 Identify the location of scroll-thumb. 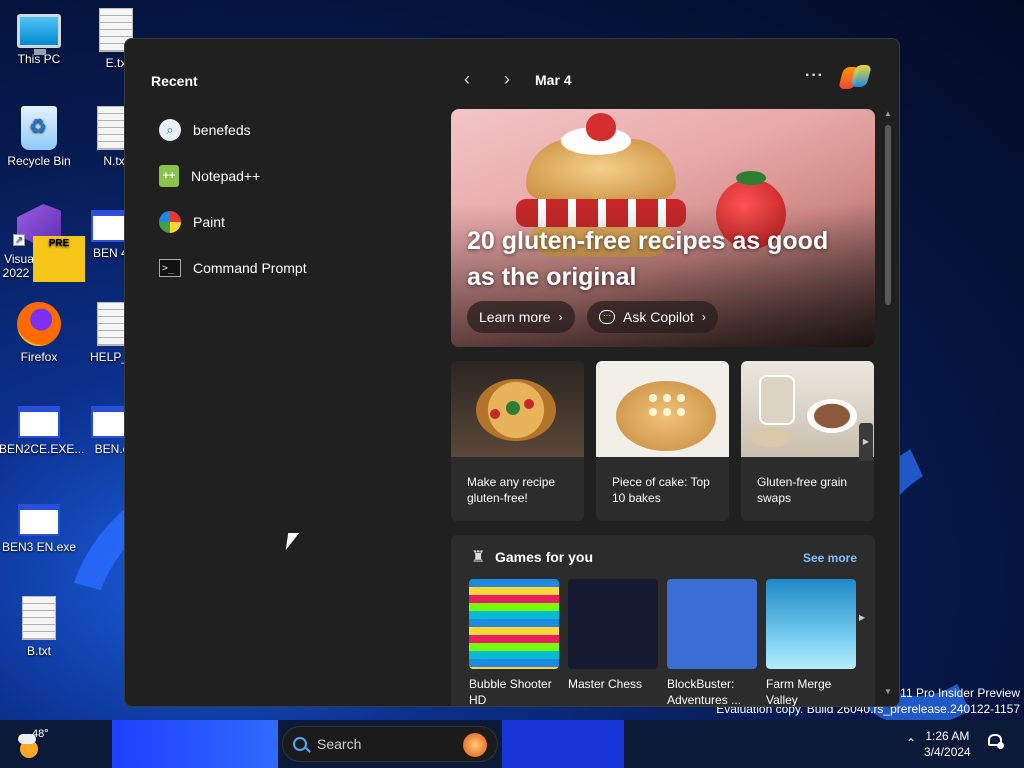
(888, 215).